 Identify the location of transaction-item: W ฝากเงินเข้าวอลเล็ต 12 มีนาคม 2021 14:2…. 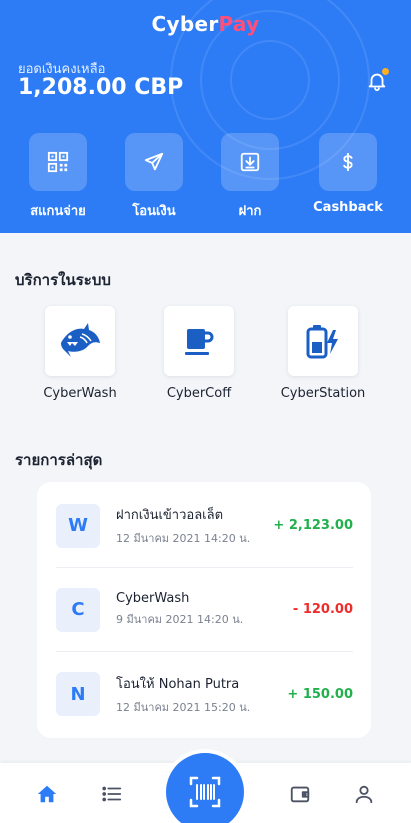
(204, 526).